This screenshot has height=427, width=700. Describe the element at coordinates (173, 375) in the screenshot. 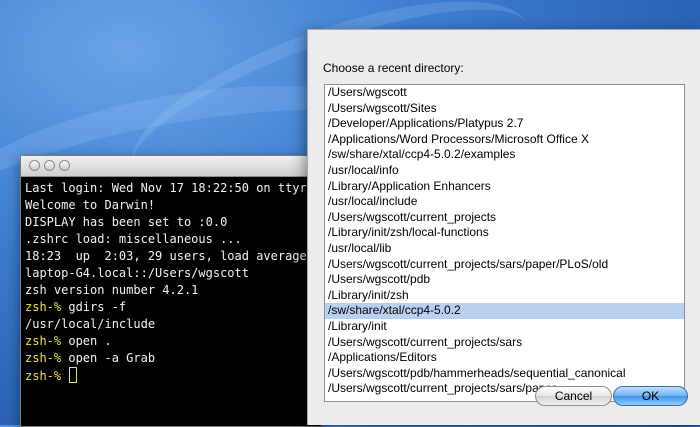

I see `terminal-command-line: zsh-%` at that location.